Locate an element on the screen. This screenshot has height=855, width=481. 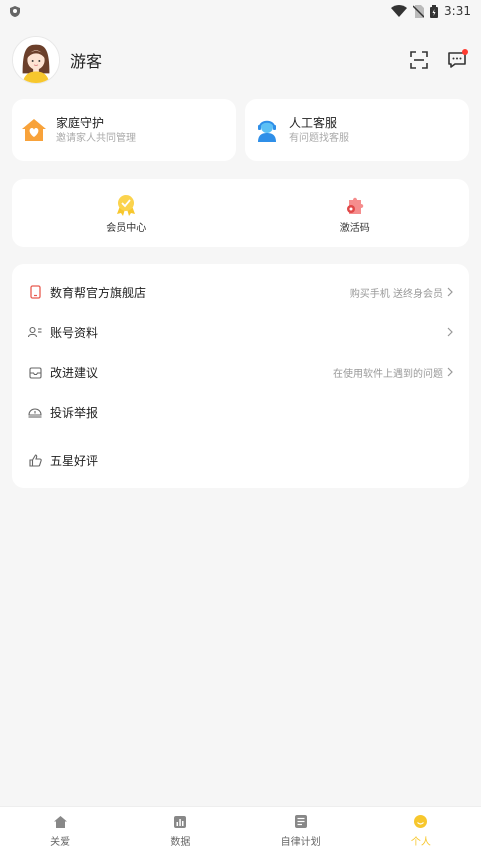
list-item-label: 五星好评 is located at coordinates (74, 460).